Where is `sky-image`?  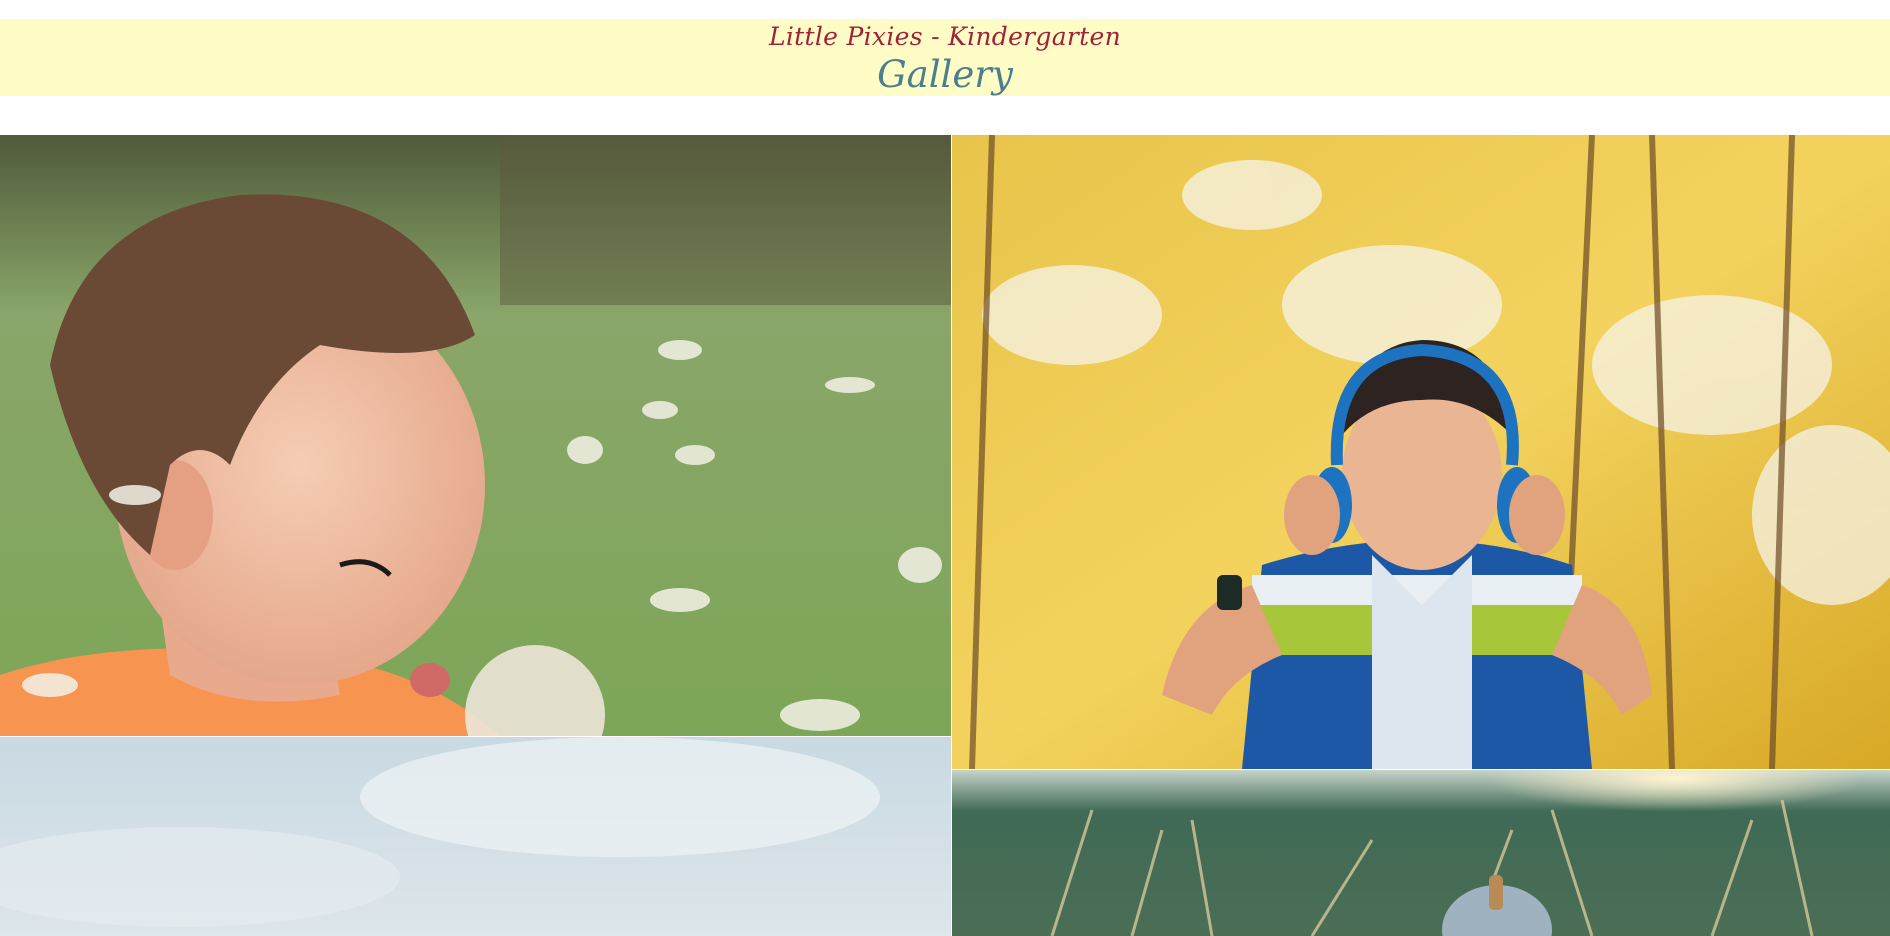
sky-image is located at coordinates (475, 836).